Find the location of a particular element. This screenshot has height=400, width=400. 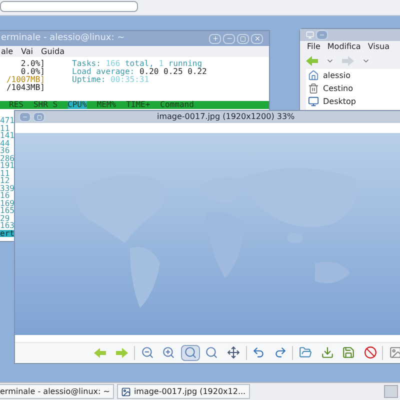

process-row: 16 is located at coordinates (7, 196).